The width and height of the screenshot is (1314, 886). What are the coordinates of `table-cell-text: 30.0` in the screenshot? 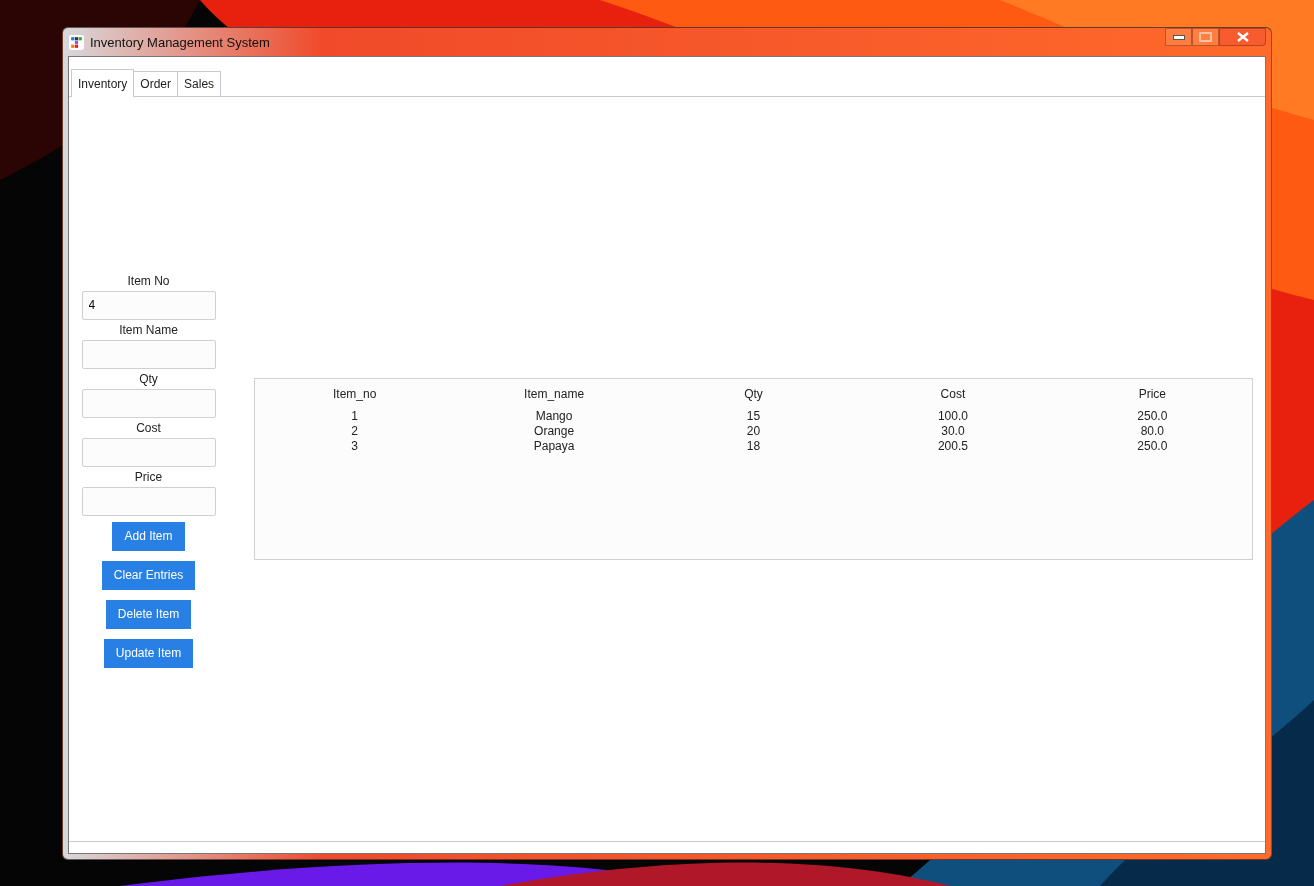 It's located at (953, 431).